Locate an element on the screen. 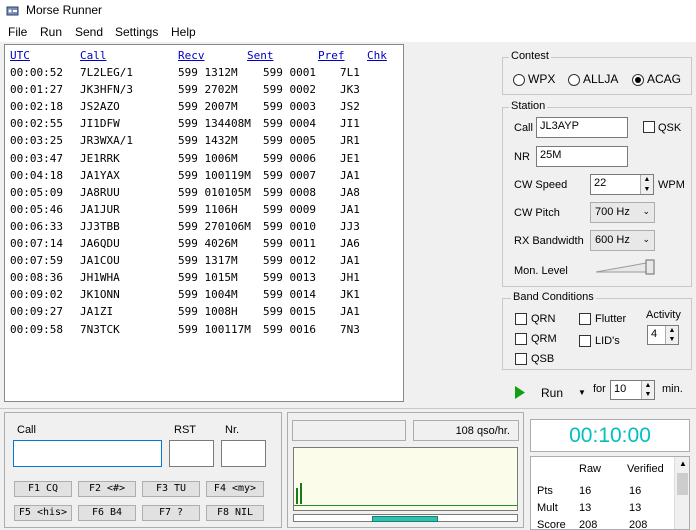  run-button: Run is located at coordinates (552, 393).